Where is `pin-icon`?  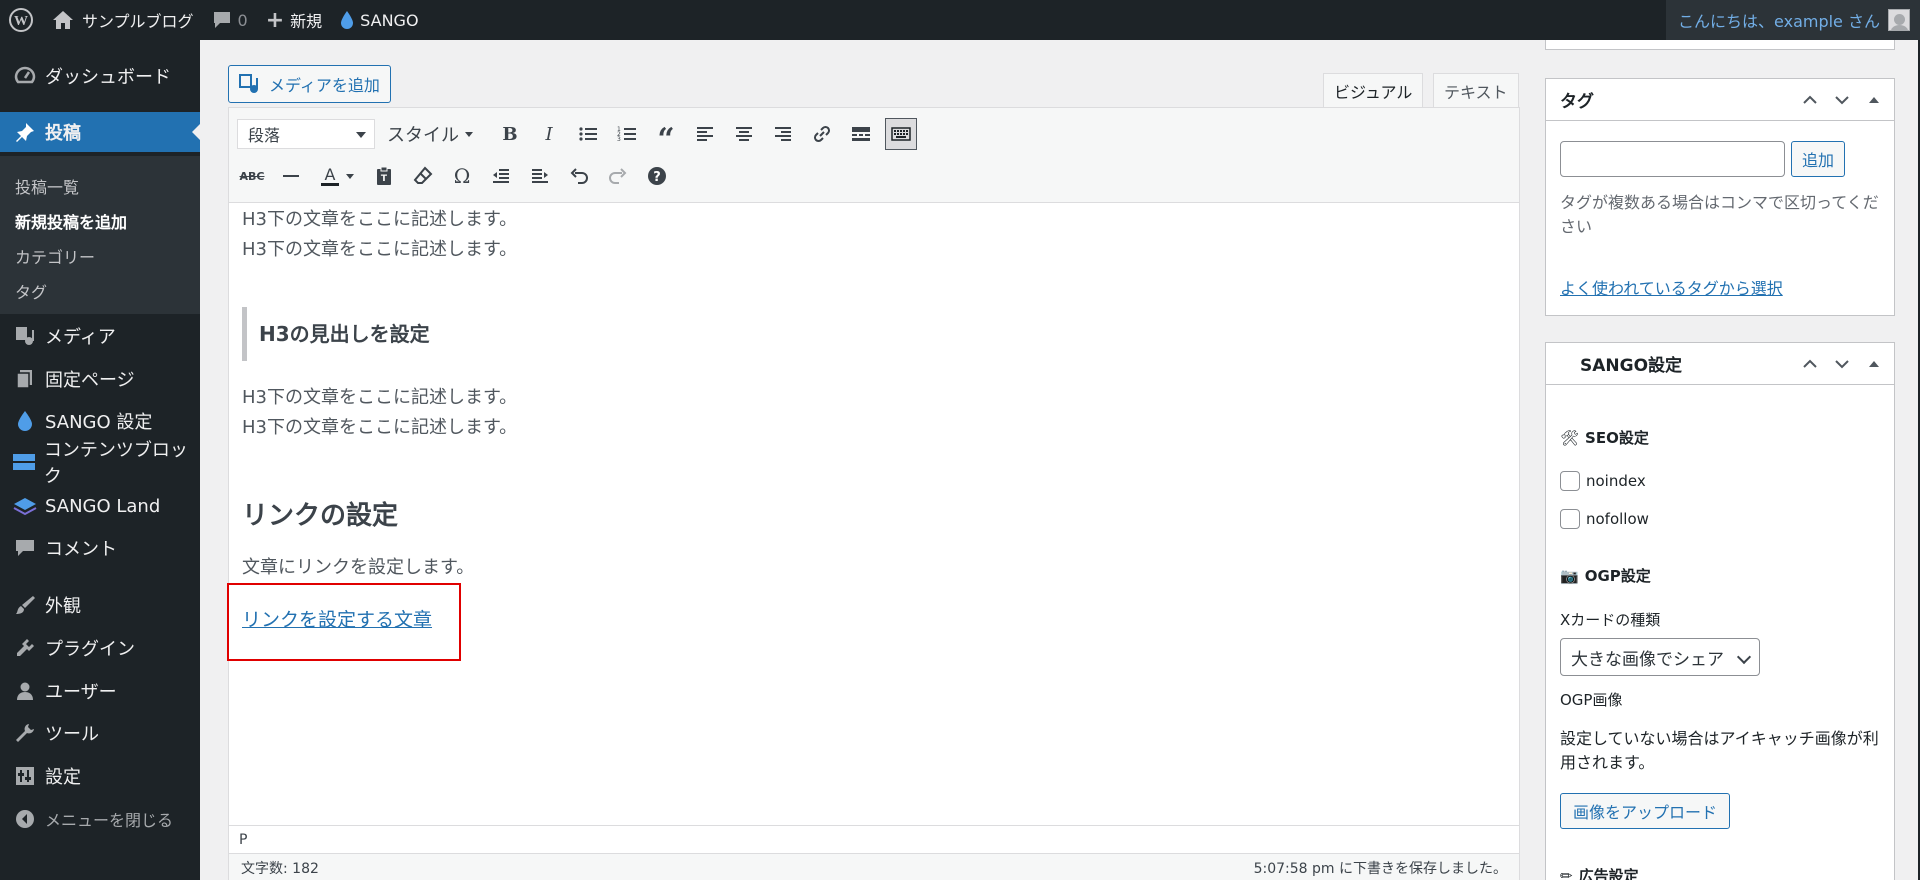 pin-icon is located at coordinates (25, 132).